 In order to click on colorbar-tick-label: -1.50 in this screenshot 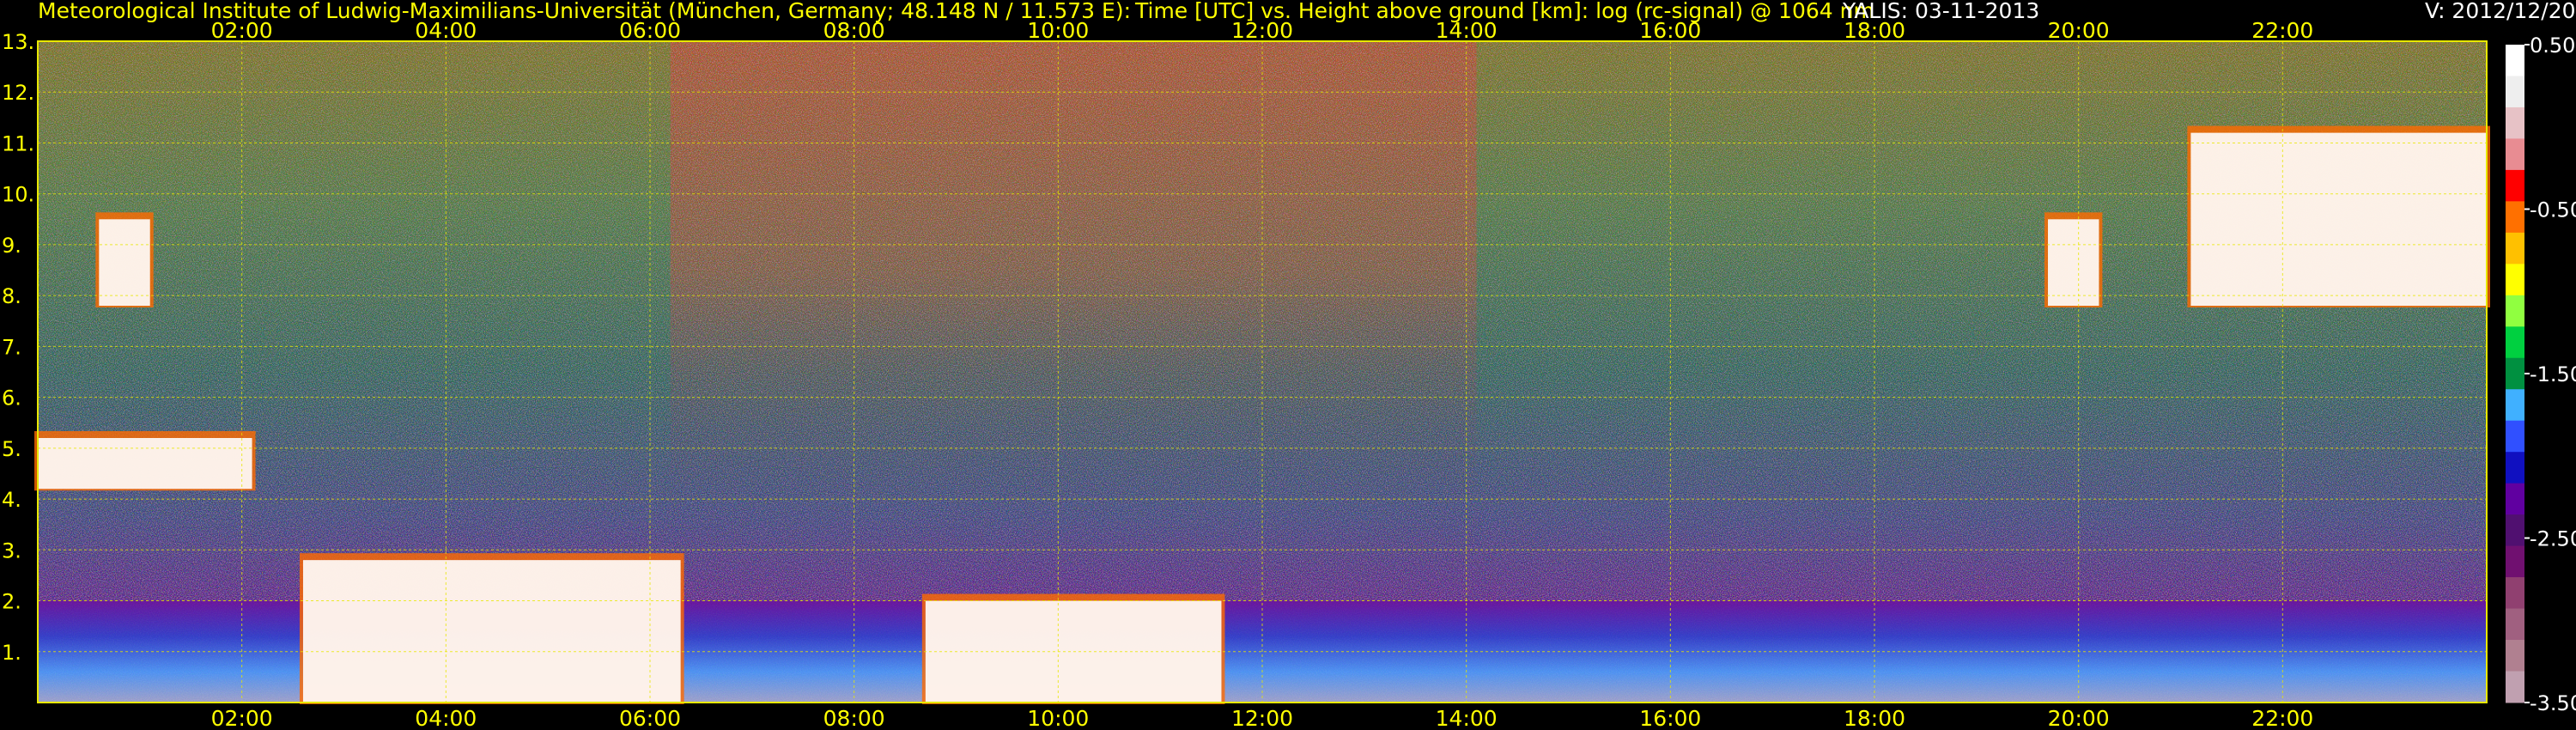, I will do `click(2553, 374)`.